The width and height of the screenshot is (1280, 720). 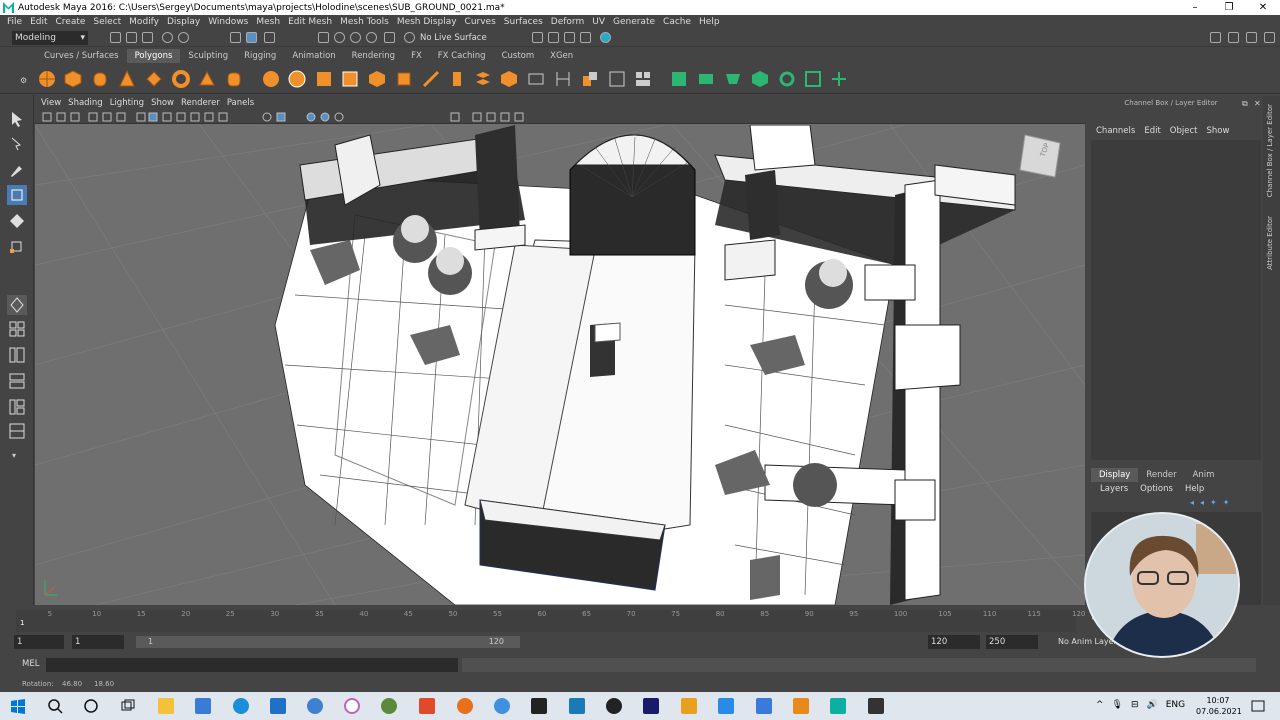 I want to click on windows-start-icon, so click(x=18, y=706).